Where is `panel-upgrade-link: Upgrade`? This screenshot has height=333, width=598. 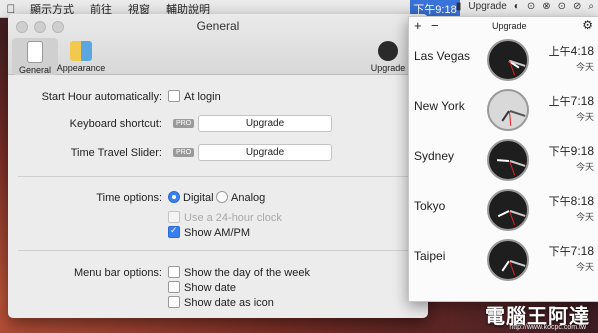
panel-upgrade-link: Upgrade is located at coordinates (509, 26).